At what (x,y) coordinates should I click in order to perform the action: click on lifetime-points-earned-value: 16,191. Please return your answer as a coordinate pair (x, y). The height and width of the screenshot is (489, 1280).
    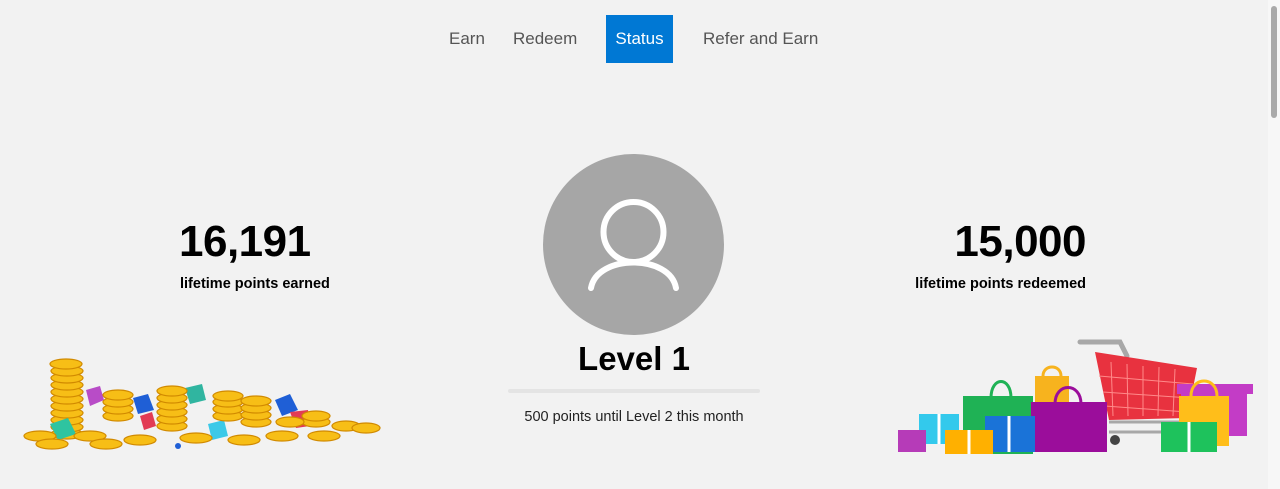
    Looking at the image, I should click on (245, 241).